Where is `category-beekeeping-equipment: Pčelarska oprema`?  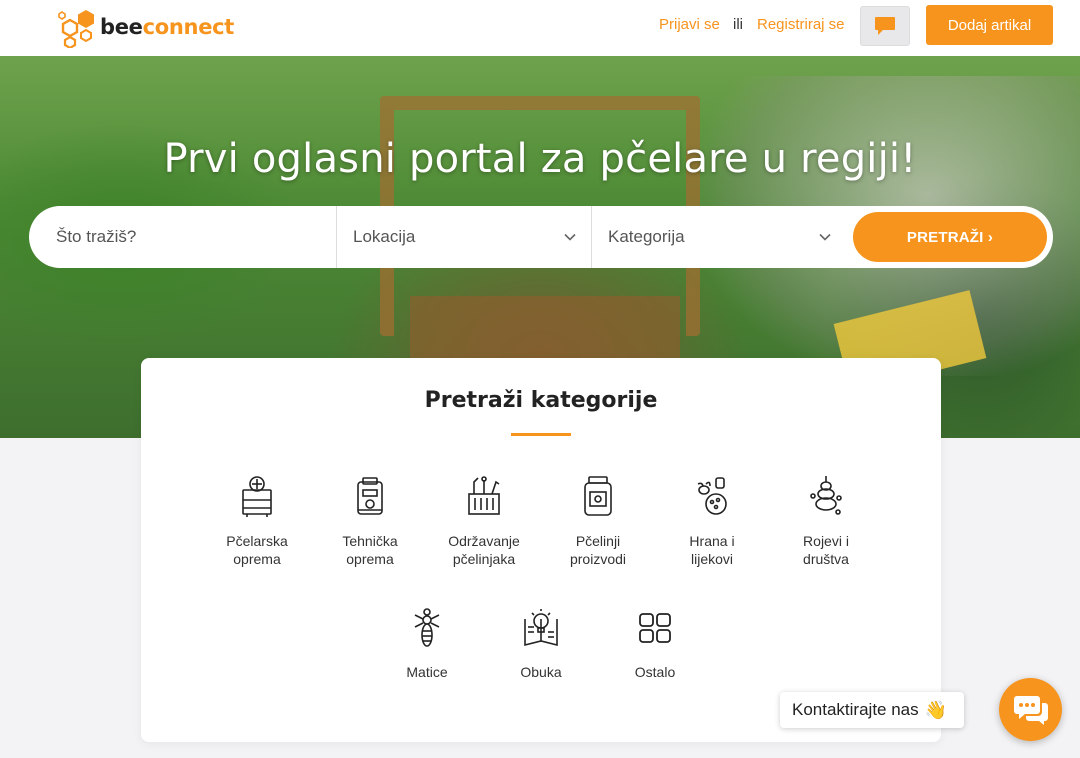 category-beekeeping-equipment: Pčelarska oprema is located at coordinates (257, 521).